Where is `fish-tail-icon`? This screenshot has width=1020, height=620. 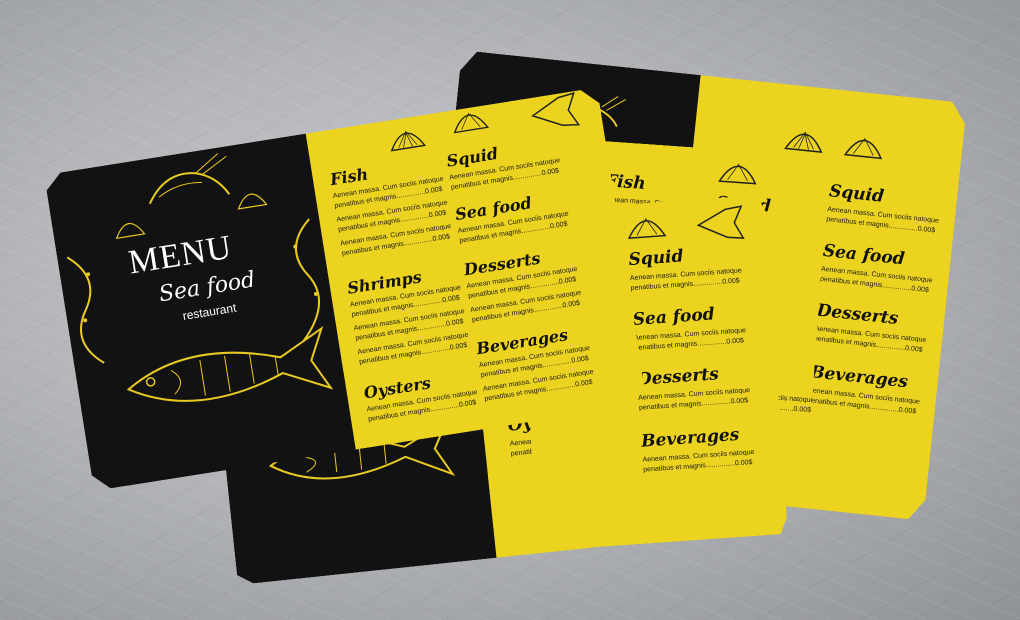
fish-tail-icon is located at coordinates (721, 223).